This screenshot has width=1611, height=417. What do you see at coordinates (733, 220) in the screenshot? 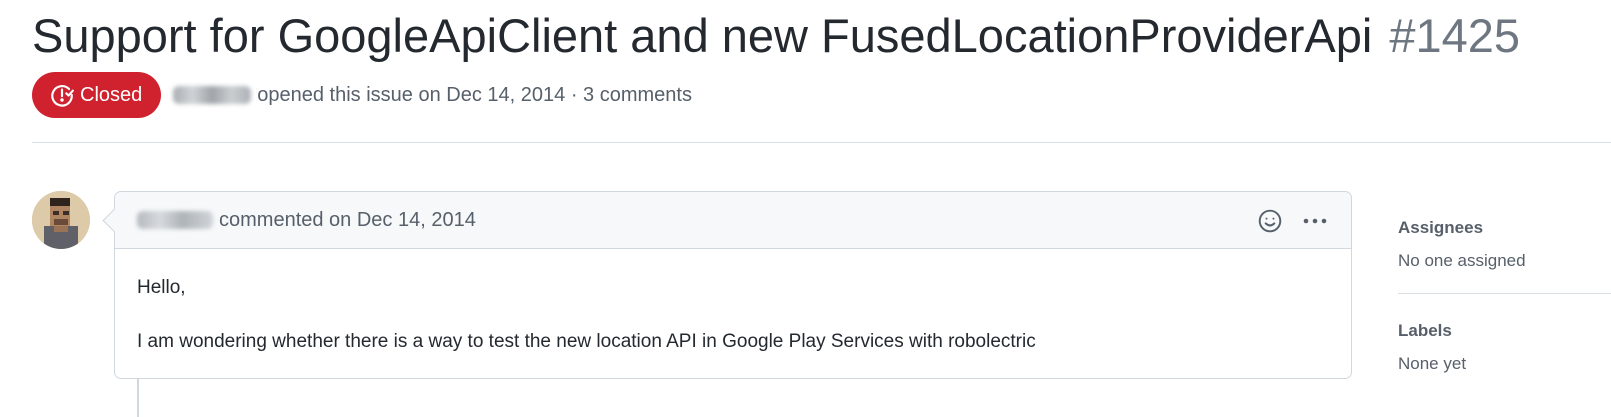
I see `comment-header: commented on Dec 14, 2014` at bounding box center [733, 220].